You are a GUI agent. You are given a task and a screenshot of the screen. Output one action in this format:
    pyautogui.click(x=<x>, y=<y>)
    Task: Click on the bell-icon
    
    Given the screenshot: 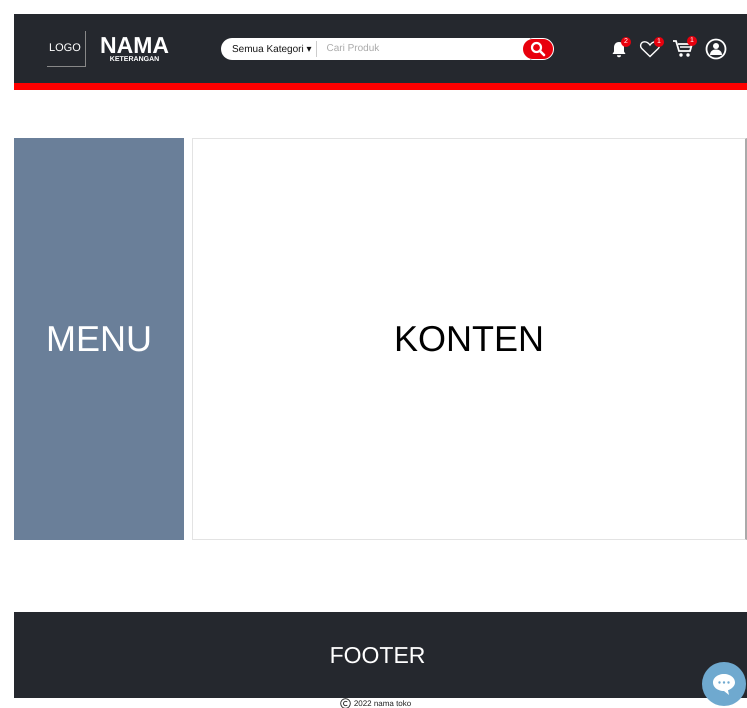 What is the action you would take?
    pyautogui.click(x=619, y=49)
    